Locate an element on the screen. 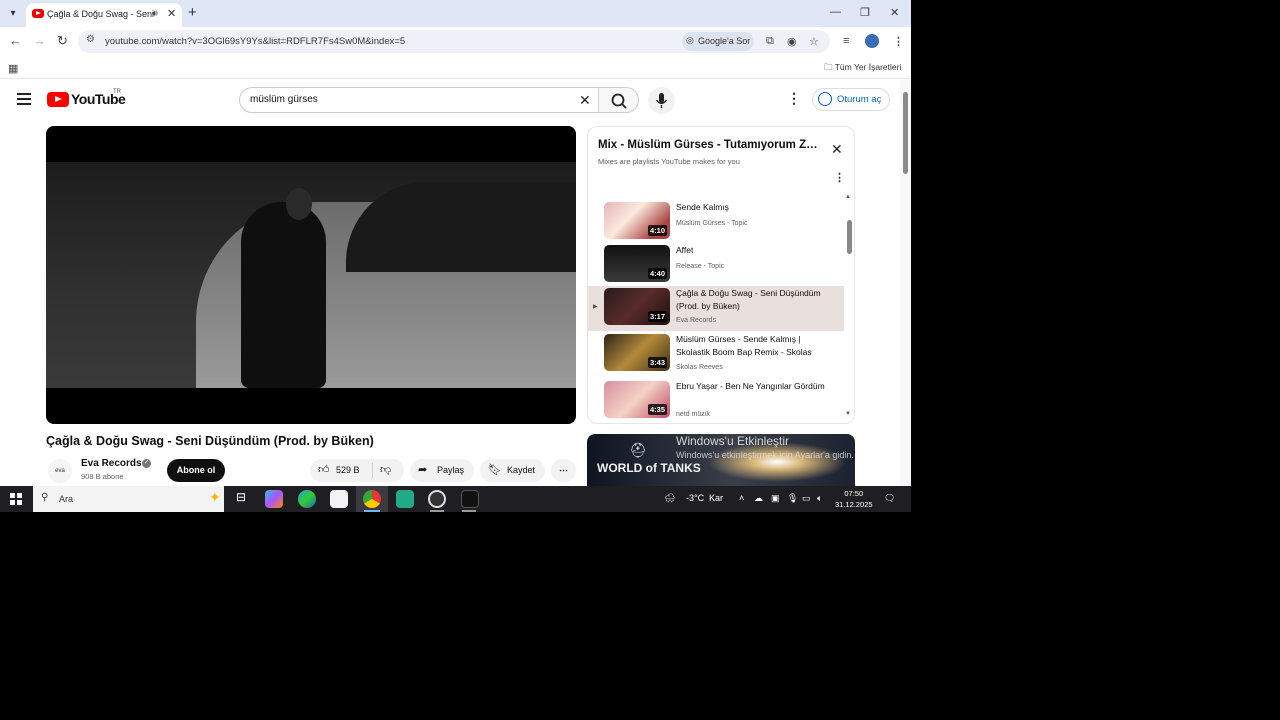 The width and height of the screenshot is (1280, 720). youtube-favicon-icon is located at coordinates (38, 13).